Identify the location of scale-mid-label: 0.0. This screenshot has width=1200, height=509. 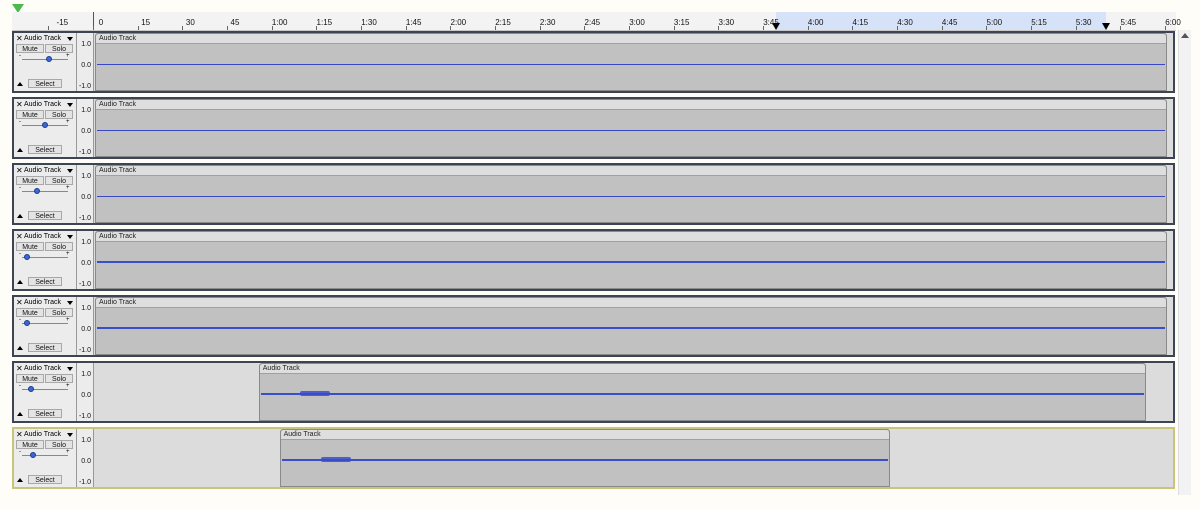
(86, 395).